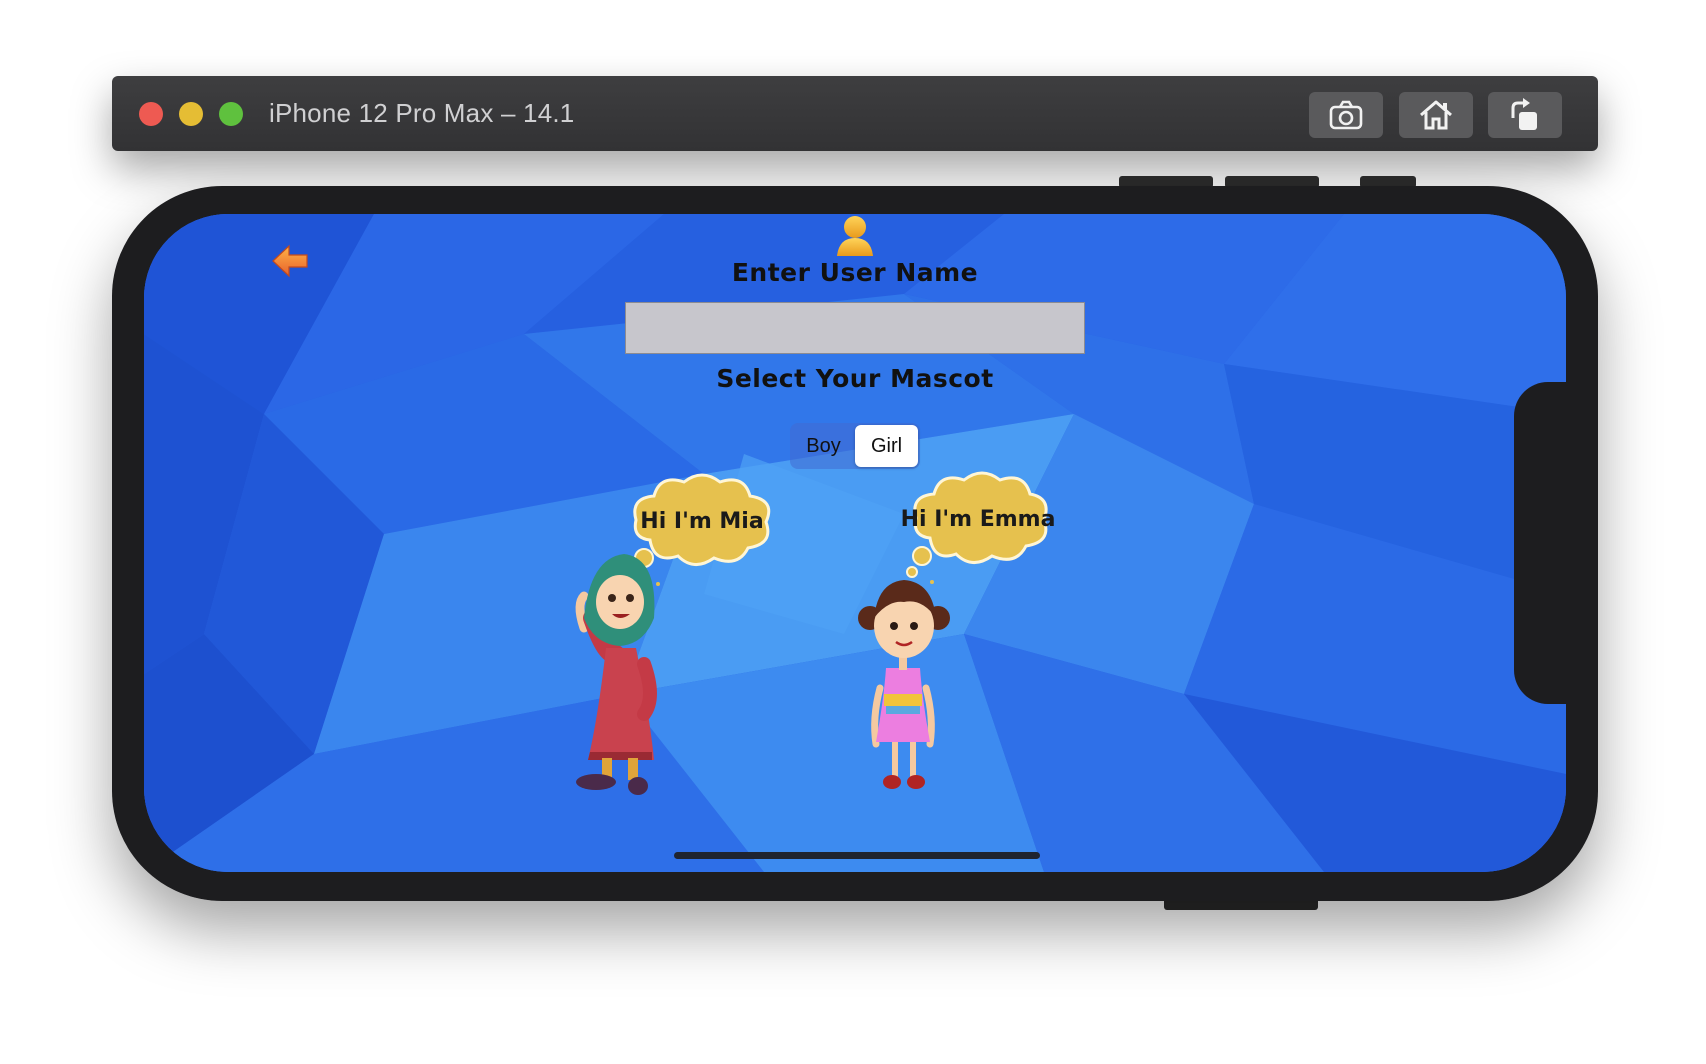 The height and width of the screenshot is (1064, 1706). I want to click on emma-greeting: Hi I'm Emma, so click(977, 519).